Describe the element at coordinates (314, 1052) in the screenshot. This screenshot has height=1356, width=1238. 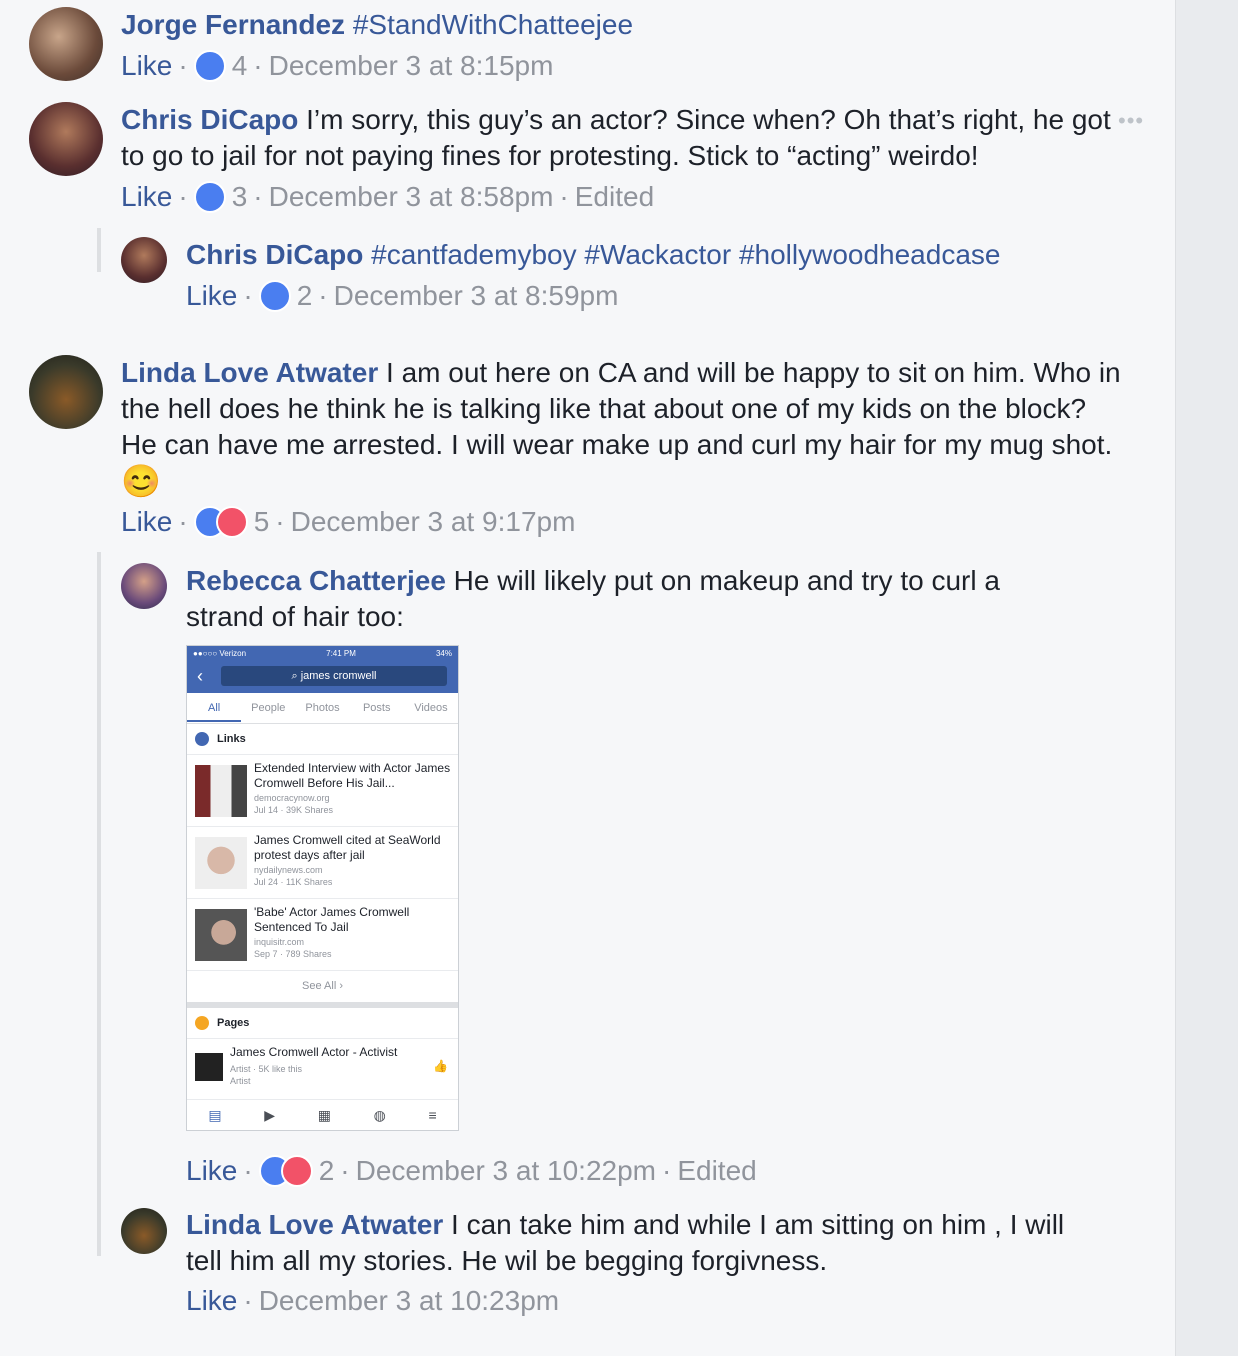
I see `page-title: James Cromwell Actor - Activist` at that location.